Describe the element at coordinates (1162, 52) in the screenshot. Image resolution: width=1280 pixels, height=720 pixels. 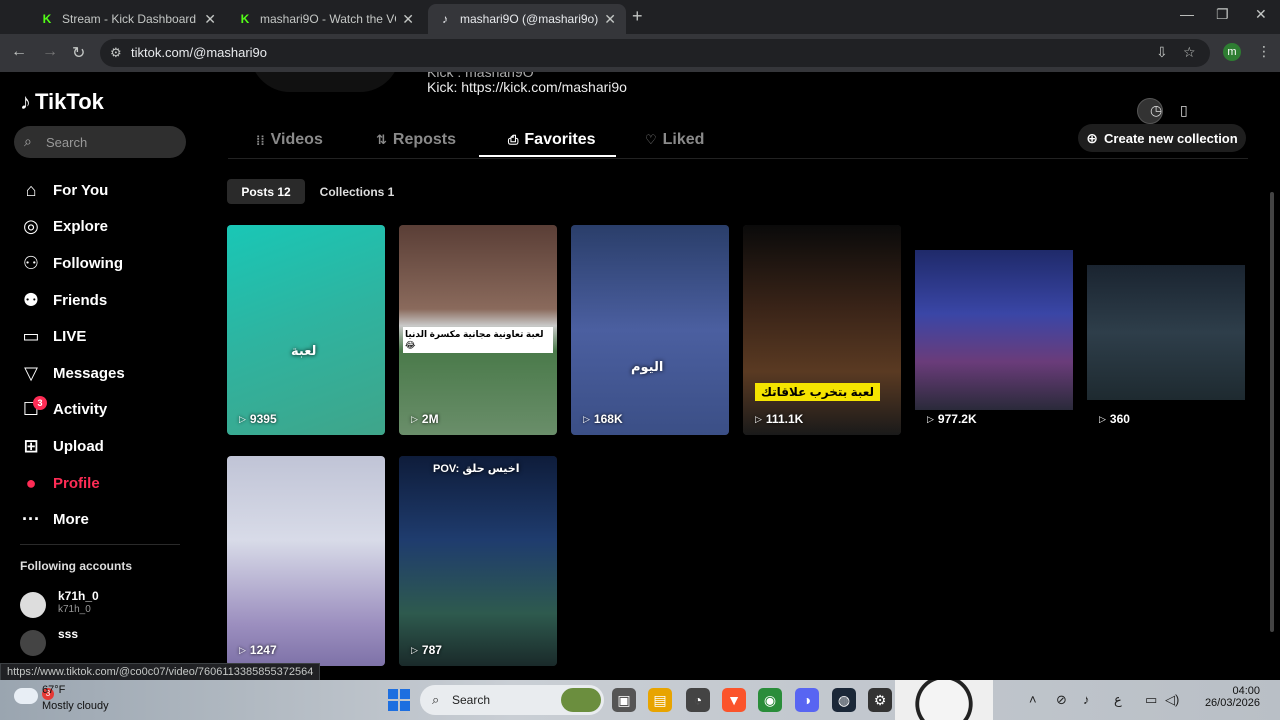
I see `install-icon: ⇩` at that location.